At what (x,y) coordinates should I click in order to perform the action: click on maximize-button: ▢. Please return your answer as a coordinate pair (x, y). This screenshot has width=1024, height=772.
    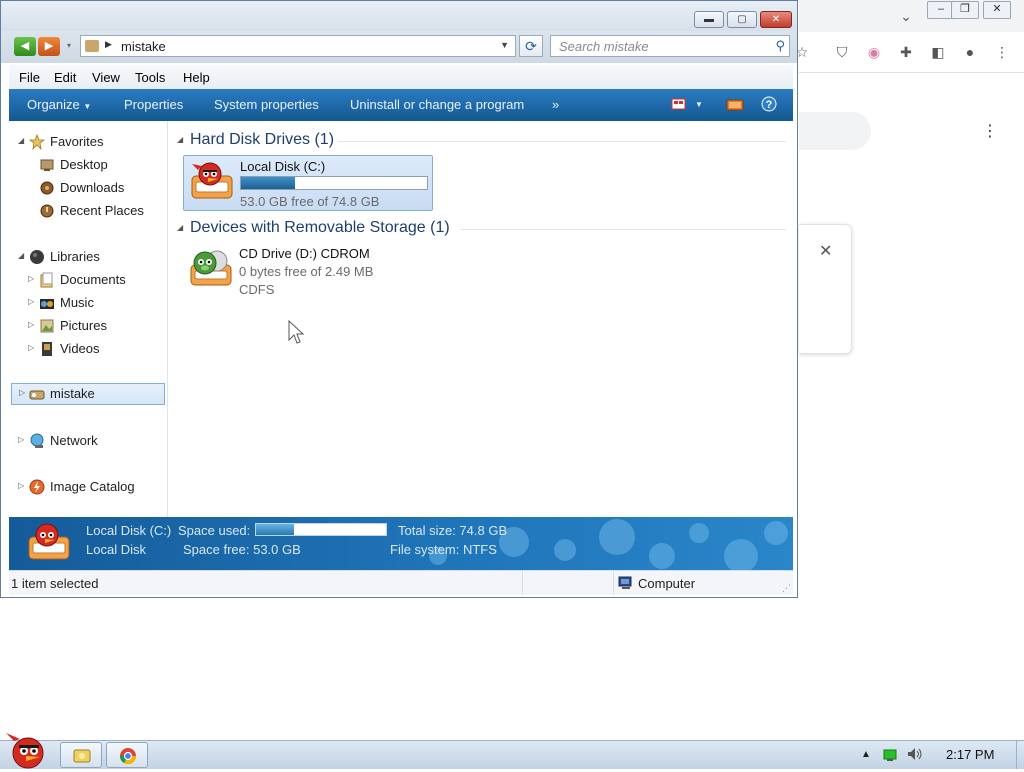
    Looking at the image, I should click on (742, 19).